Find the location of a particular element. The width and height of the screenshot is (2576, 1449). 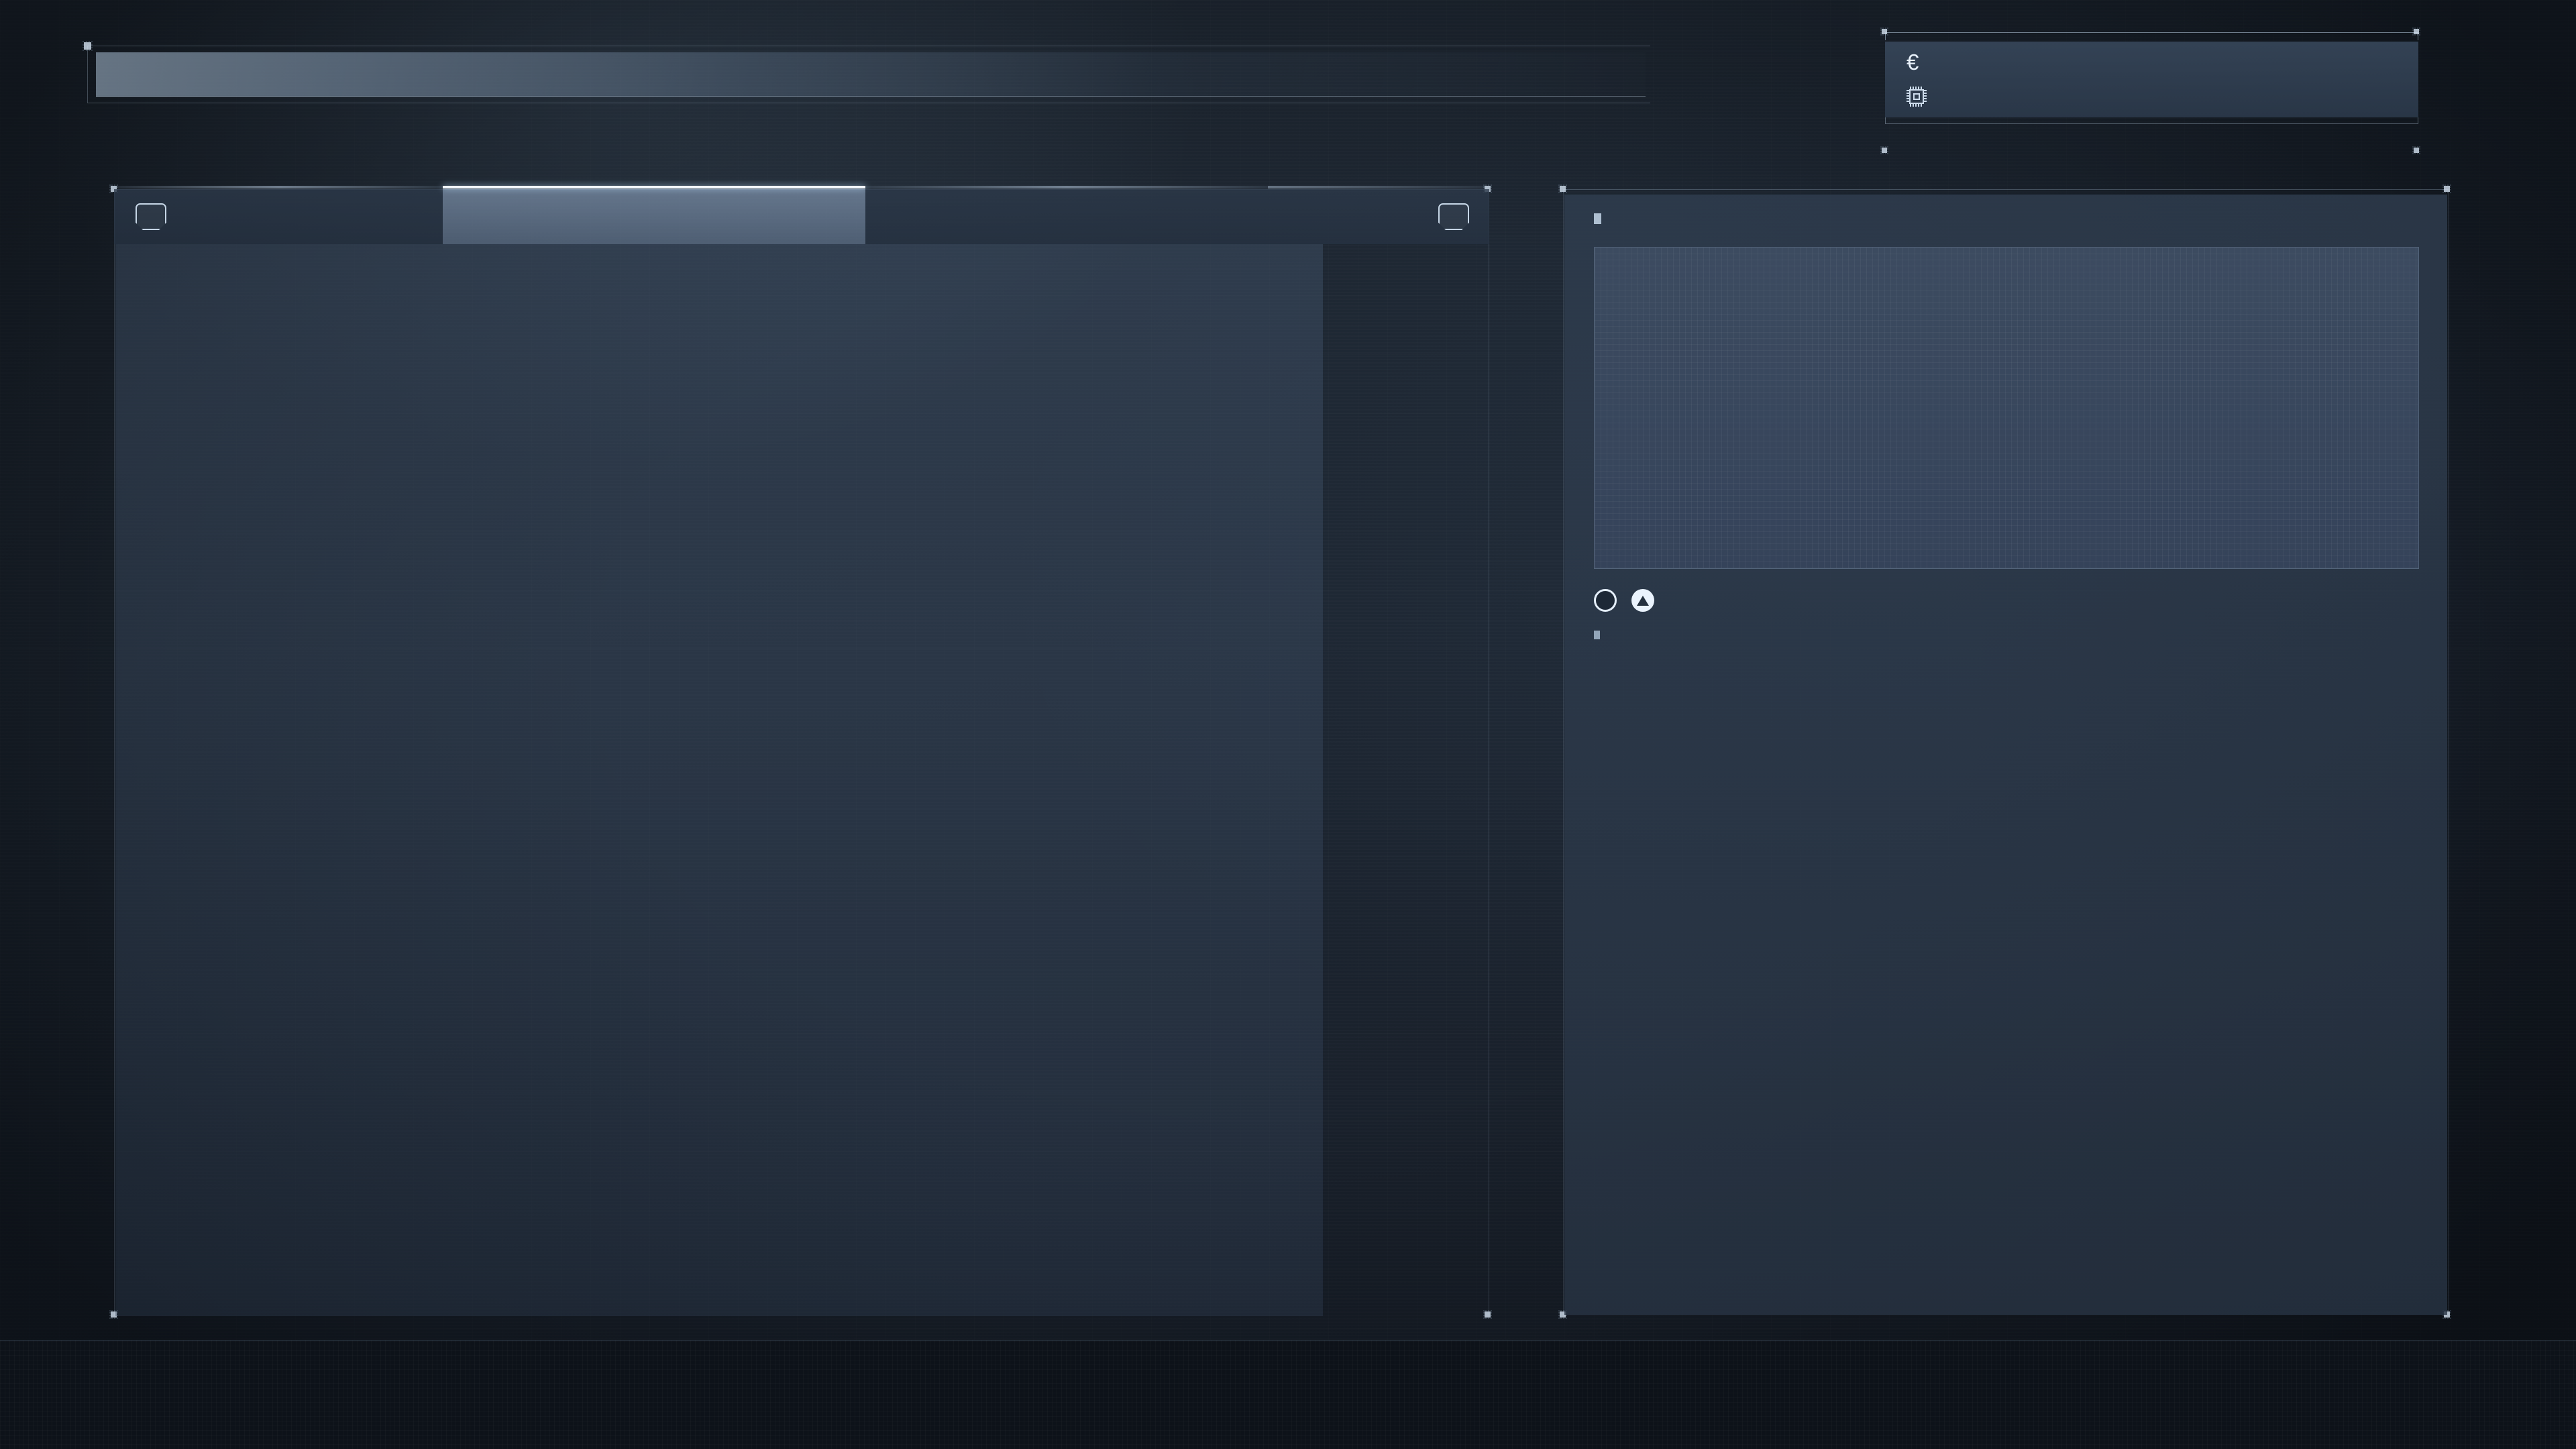

currency-row-coam: € is located at coordinates (2149, 62).